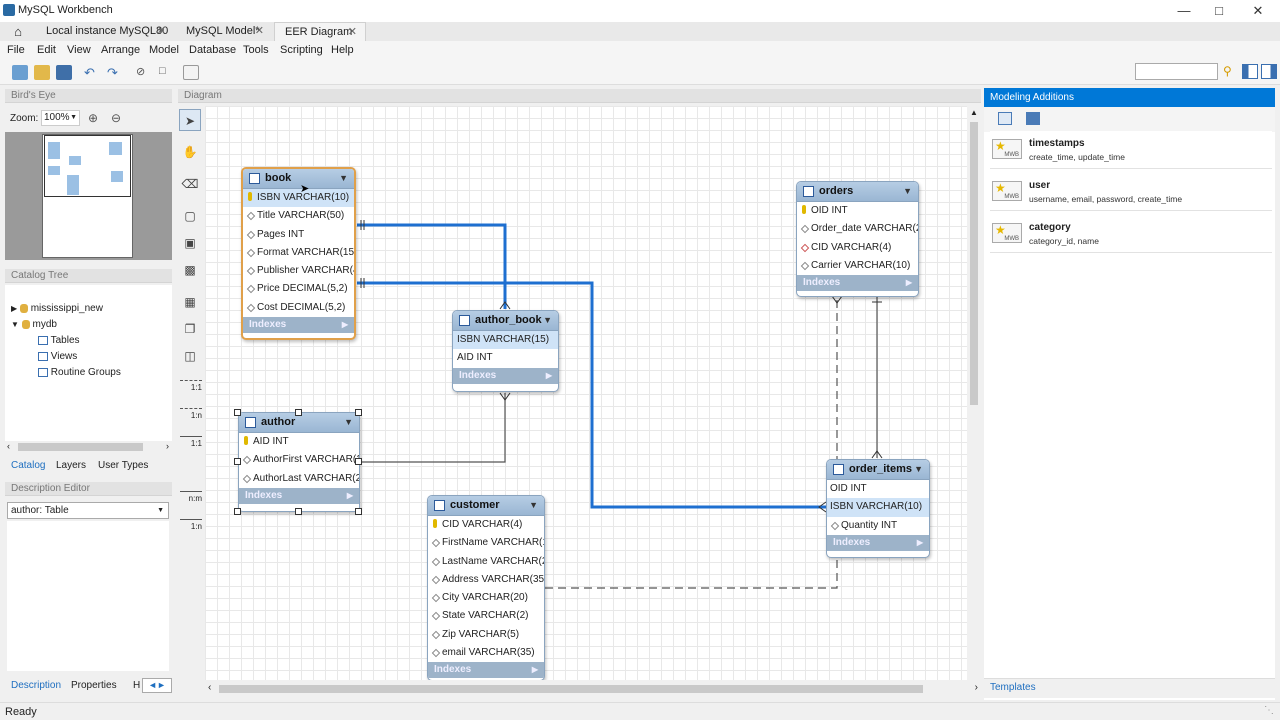  What do you see at coordinates (8, 446) in the screenshot?
I see `scroll-left-icon: ‹` at bounding box center [8, 446].